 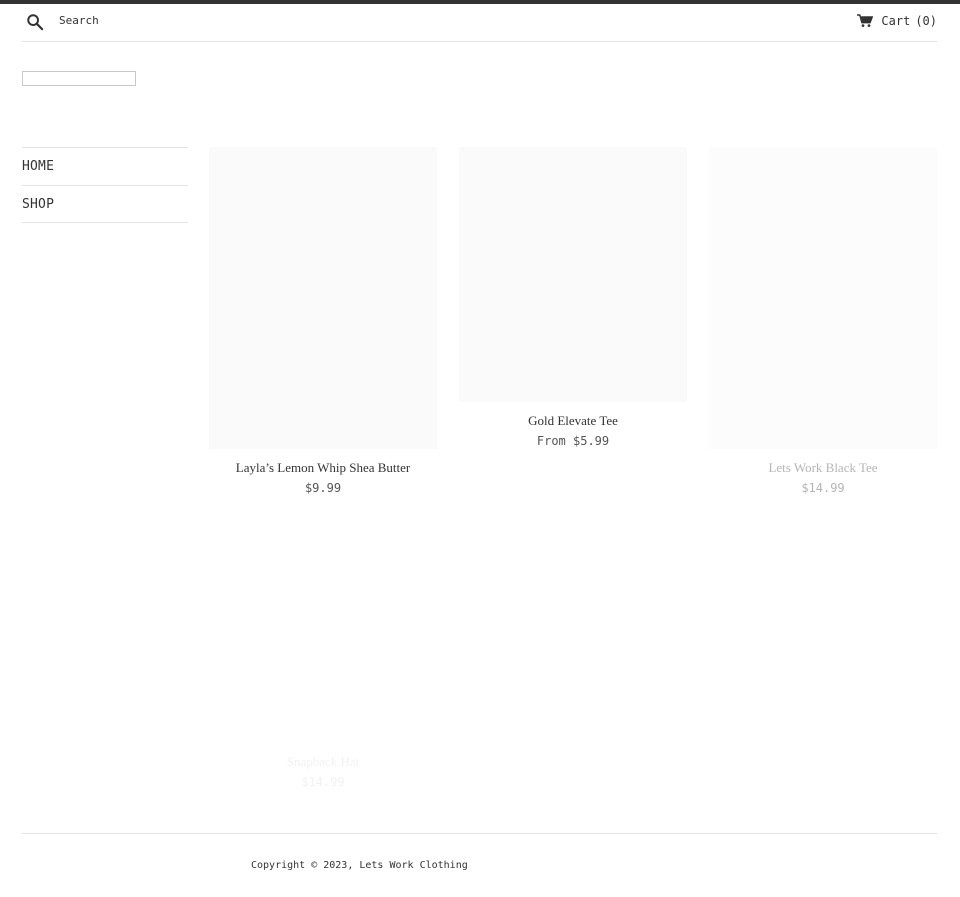 What do you see at coordinates (359, 865) in the screenshot?
I see `footer-copyright: Copyright © 2023, Lets Work Clothing` at bounding box center [359, 865].